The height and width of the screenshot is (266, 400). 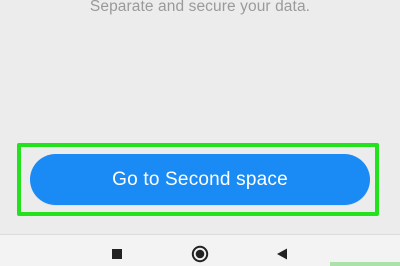 I want to click on home-button, so click(x=200, y=254).